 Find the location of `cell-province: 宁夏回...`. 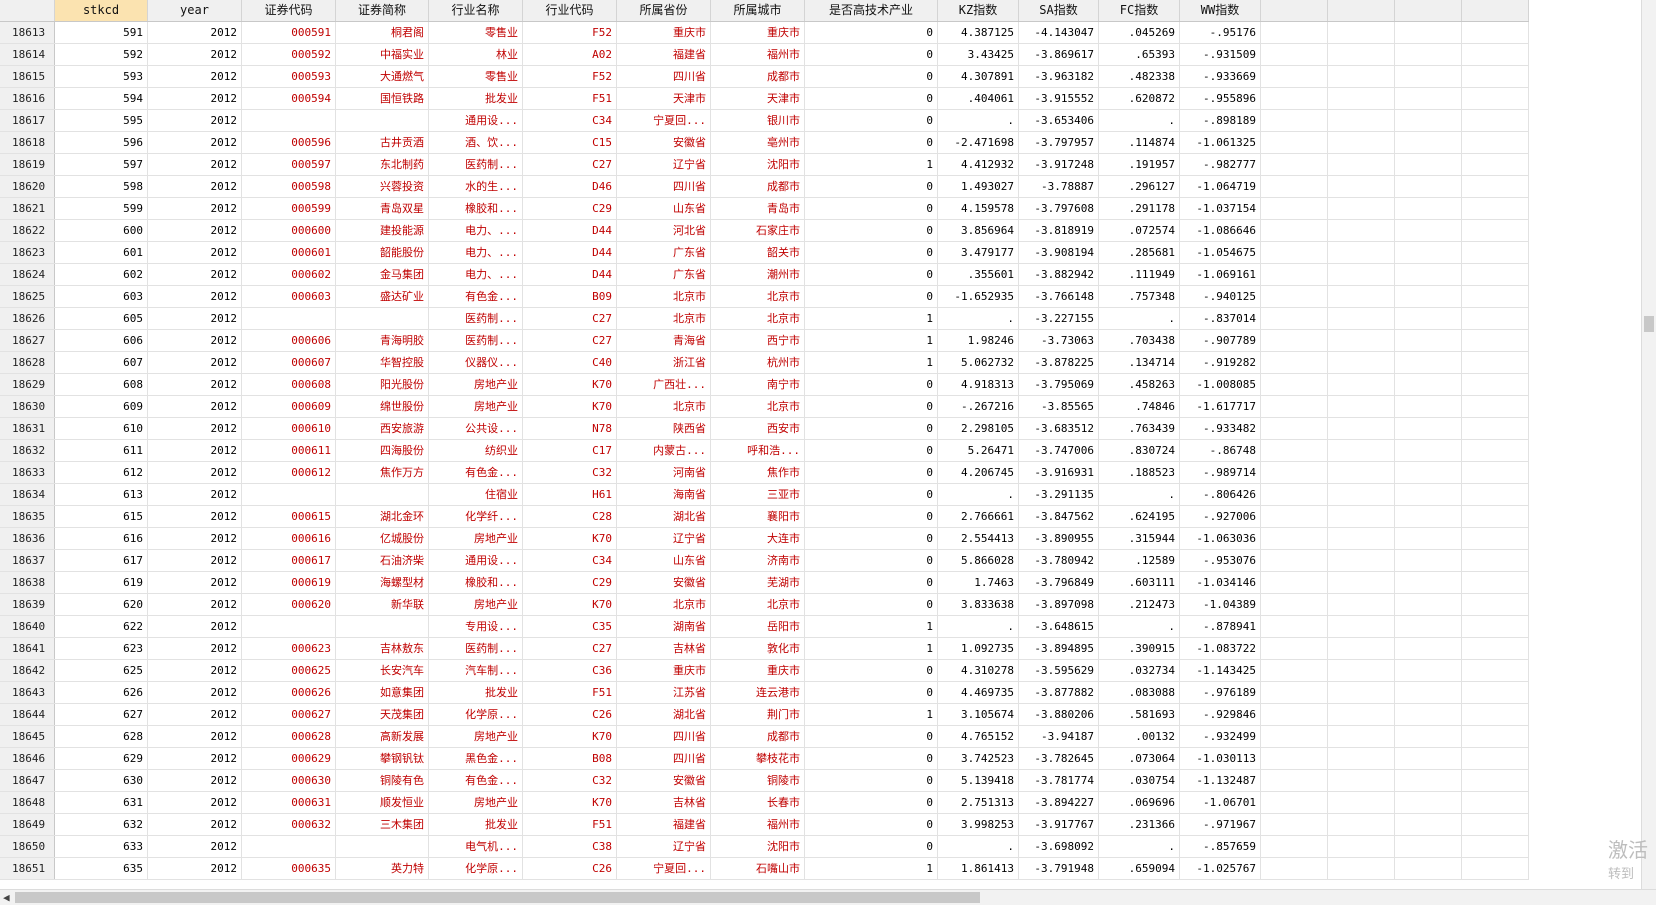

cell-province: 宁夏回... is located at coordinates (664, 868).